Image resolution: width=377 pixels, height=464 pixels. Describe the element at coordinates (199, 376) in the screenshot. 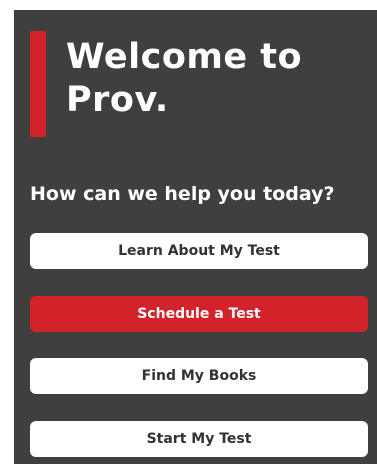

I see `find-my-books-button: Find My Books` at that location.